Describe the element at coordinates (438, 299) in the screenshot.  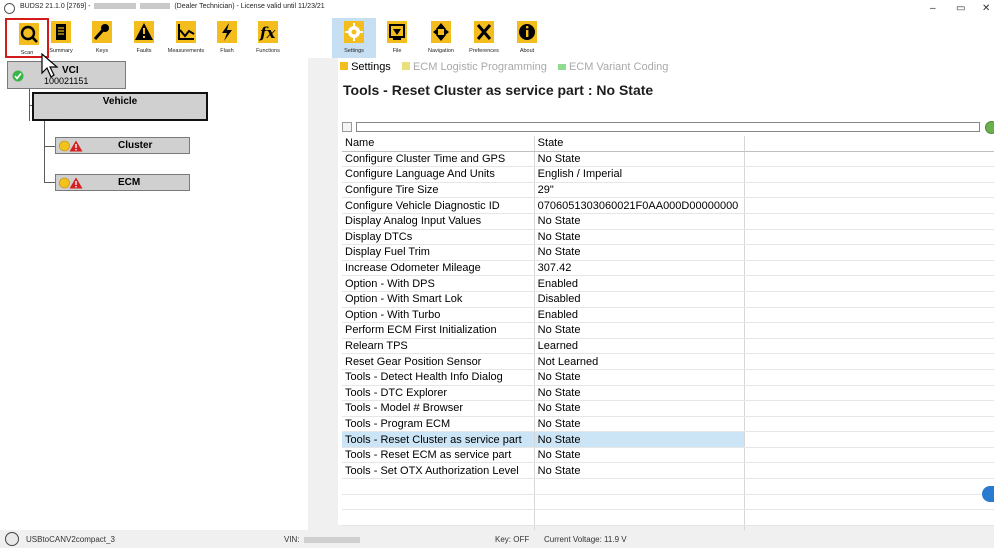
I see `cell-name: Option - With Smart Lok` at that location.